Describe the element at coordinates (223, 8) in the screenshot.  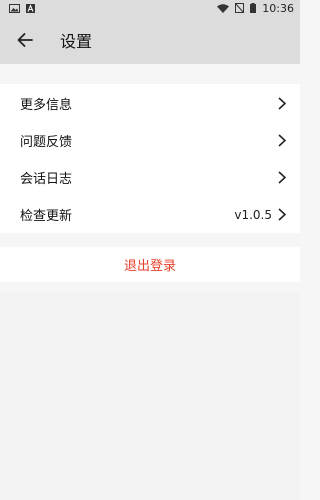
I see `wifi-icon` at that location.